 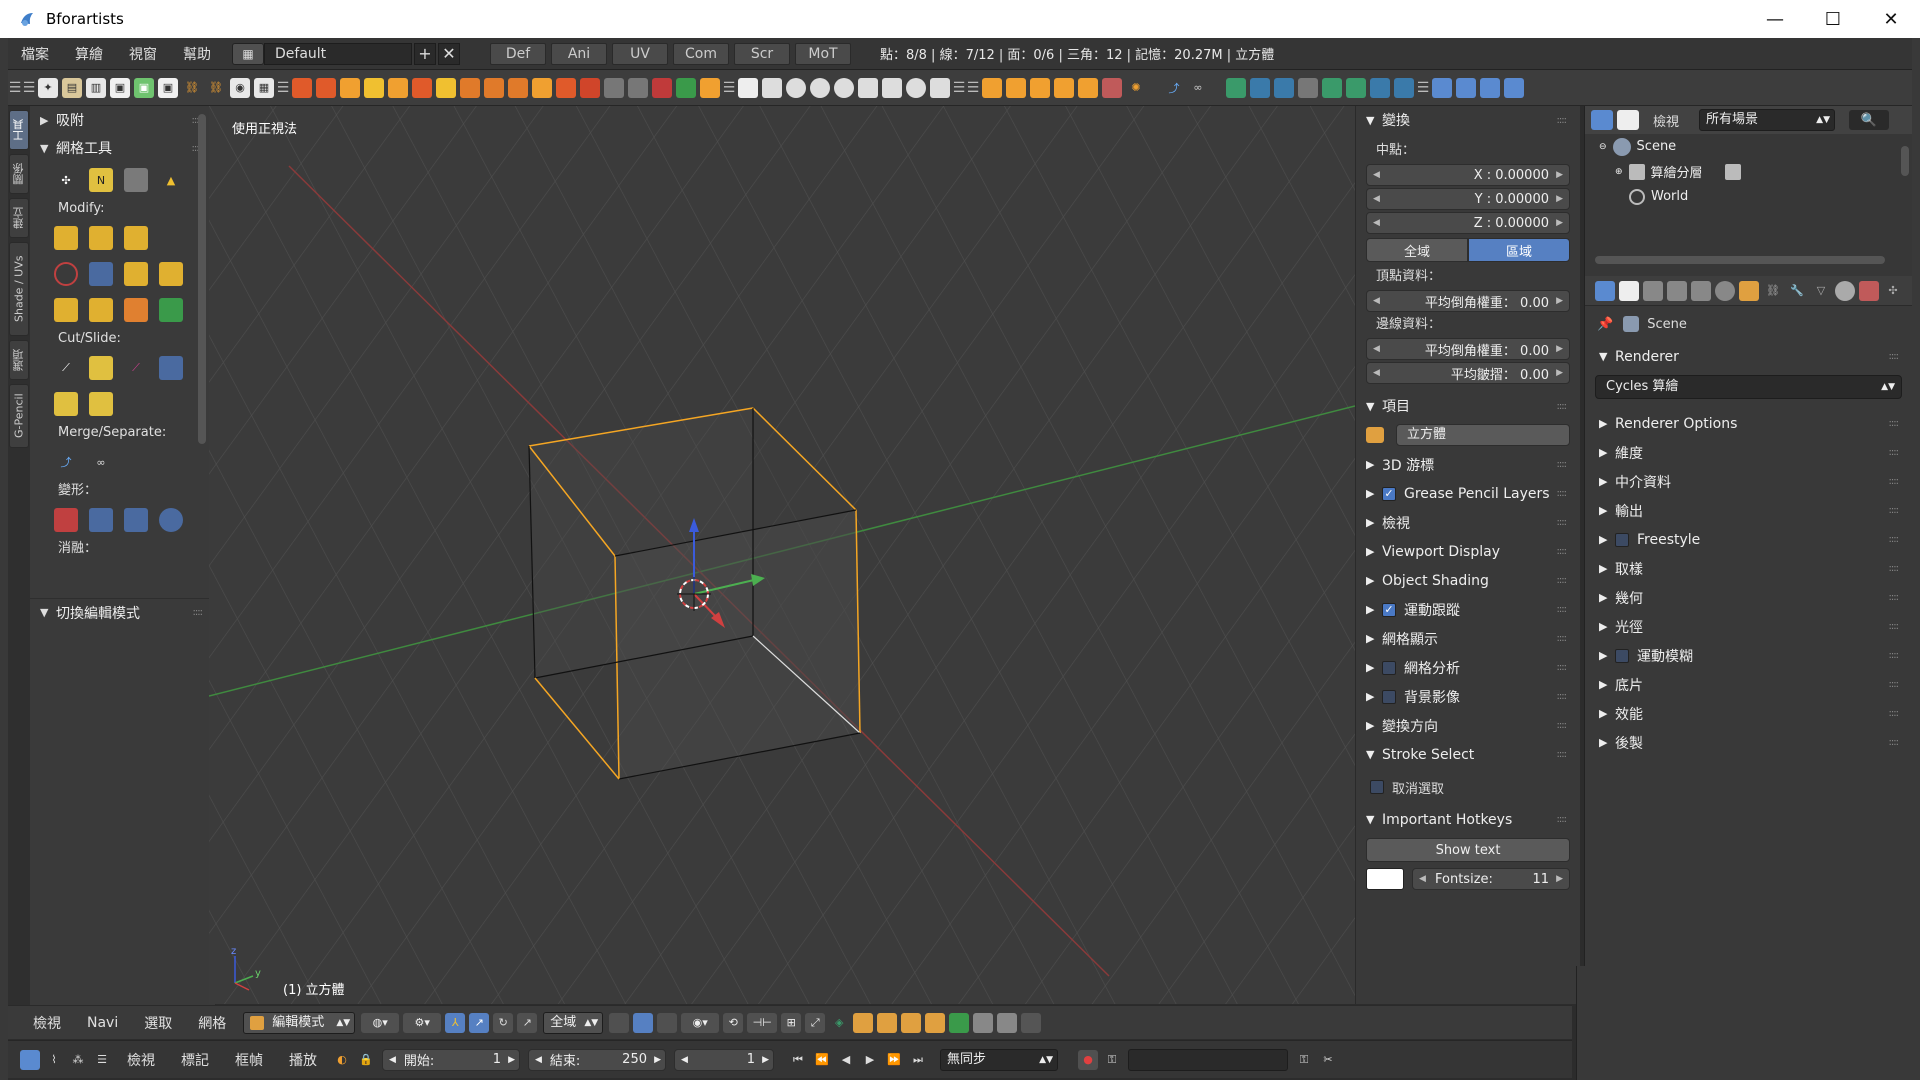 I want to click on render-preview-icon, so click(x=911, y=1022).